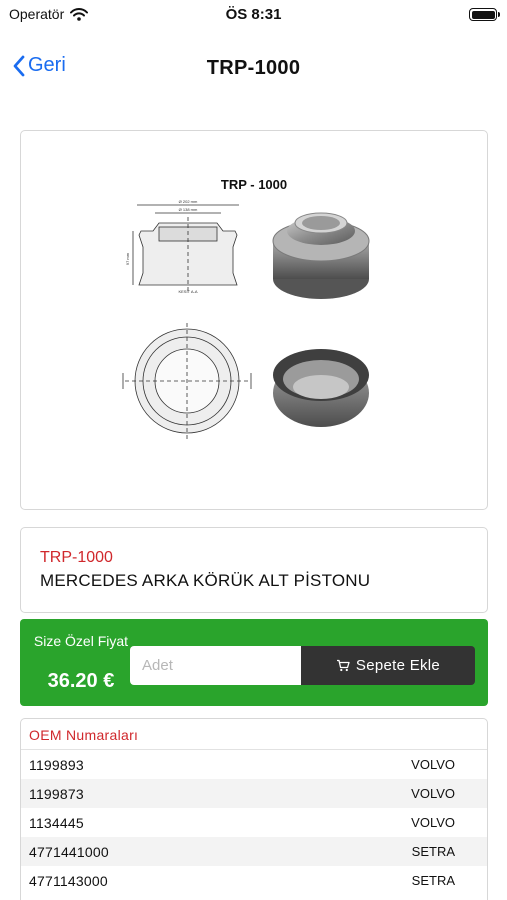 Image resolution: width=507 pixels, height=900 pixels. I want to click on oem-row: 1199893 VOLVO, so click(254, 764).